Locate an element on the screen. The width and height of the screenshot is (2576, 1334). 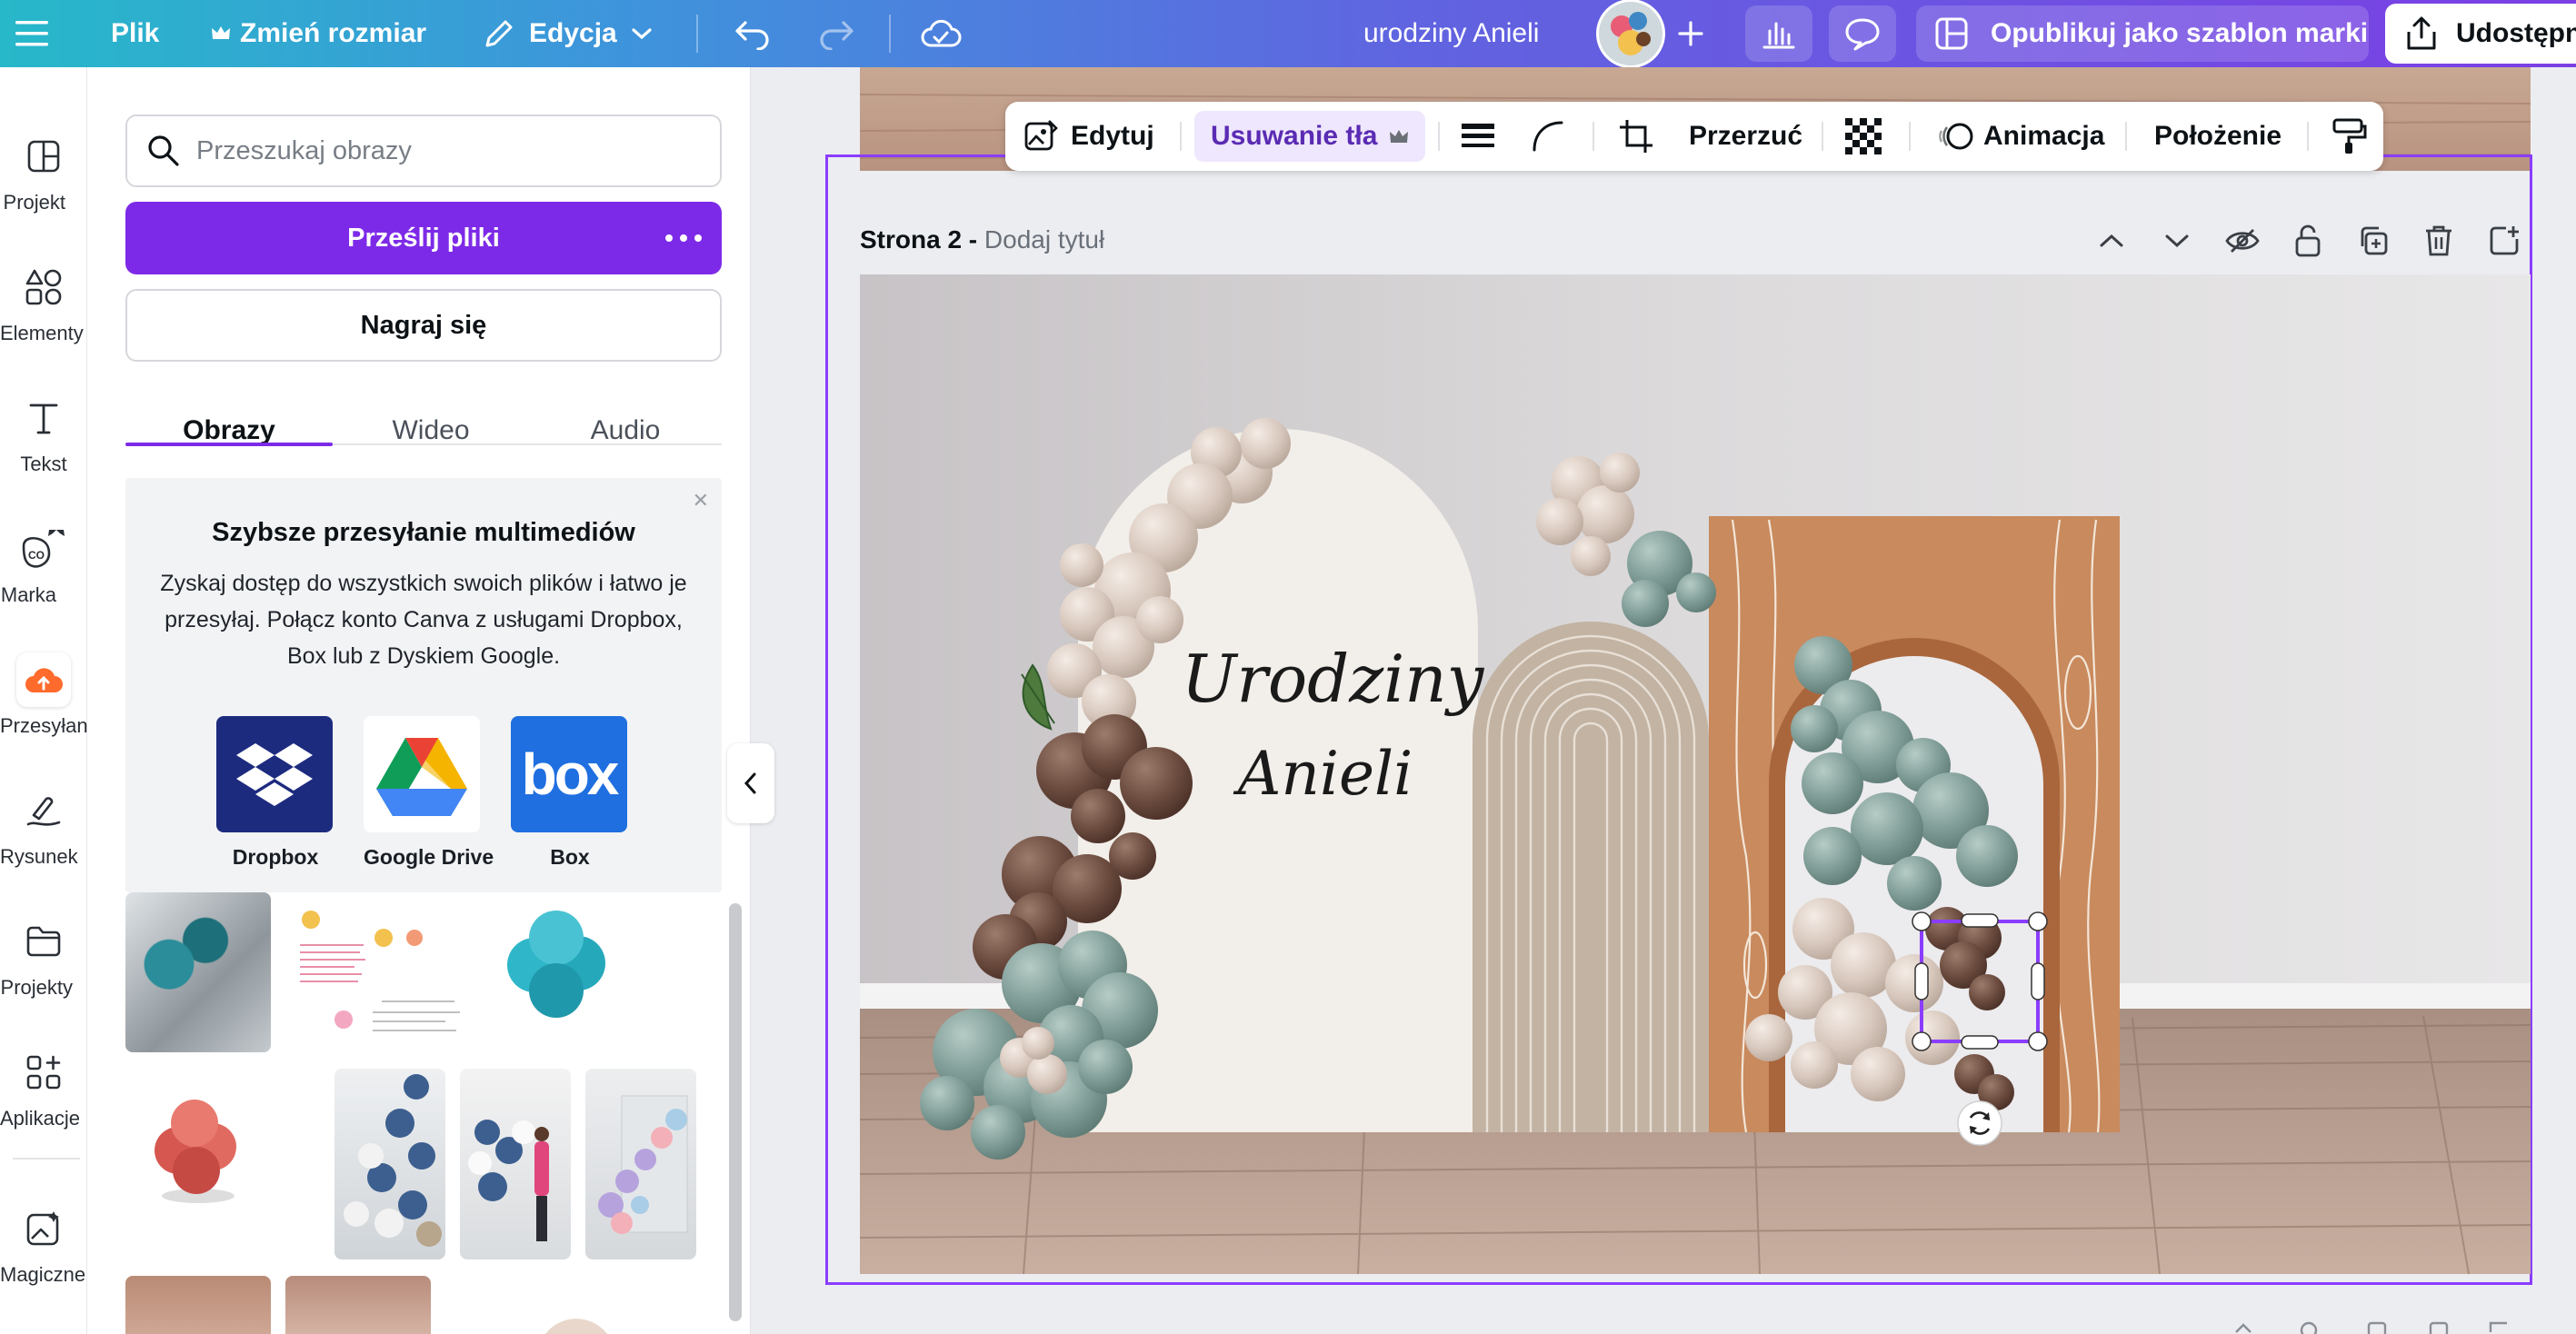
upload-files-button: Prześlij pliki is located at coordinates (423, 238).